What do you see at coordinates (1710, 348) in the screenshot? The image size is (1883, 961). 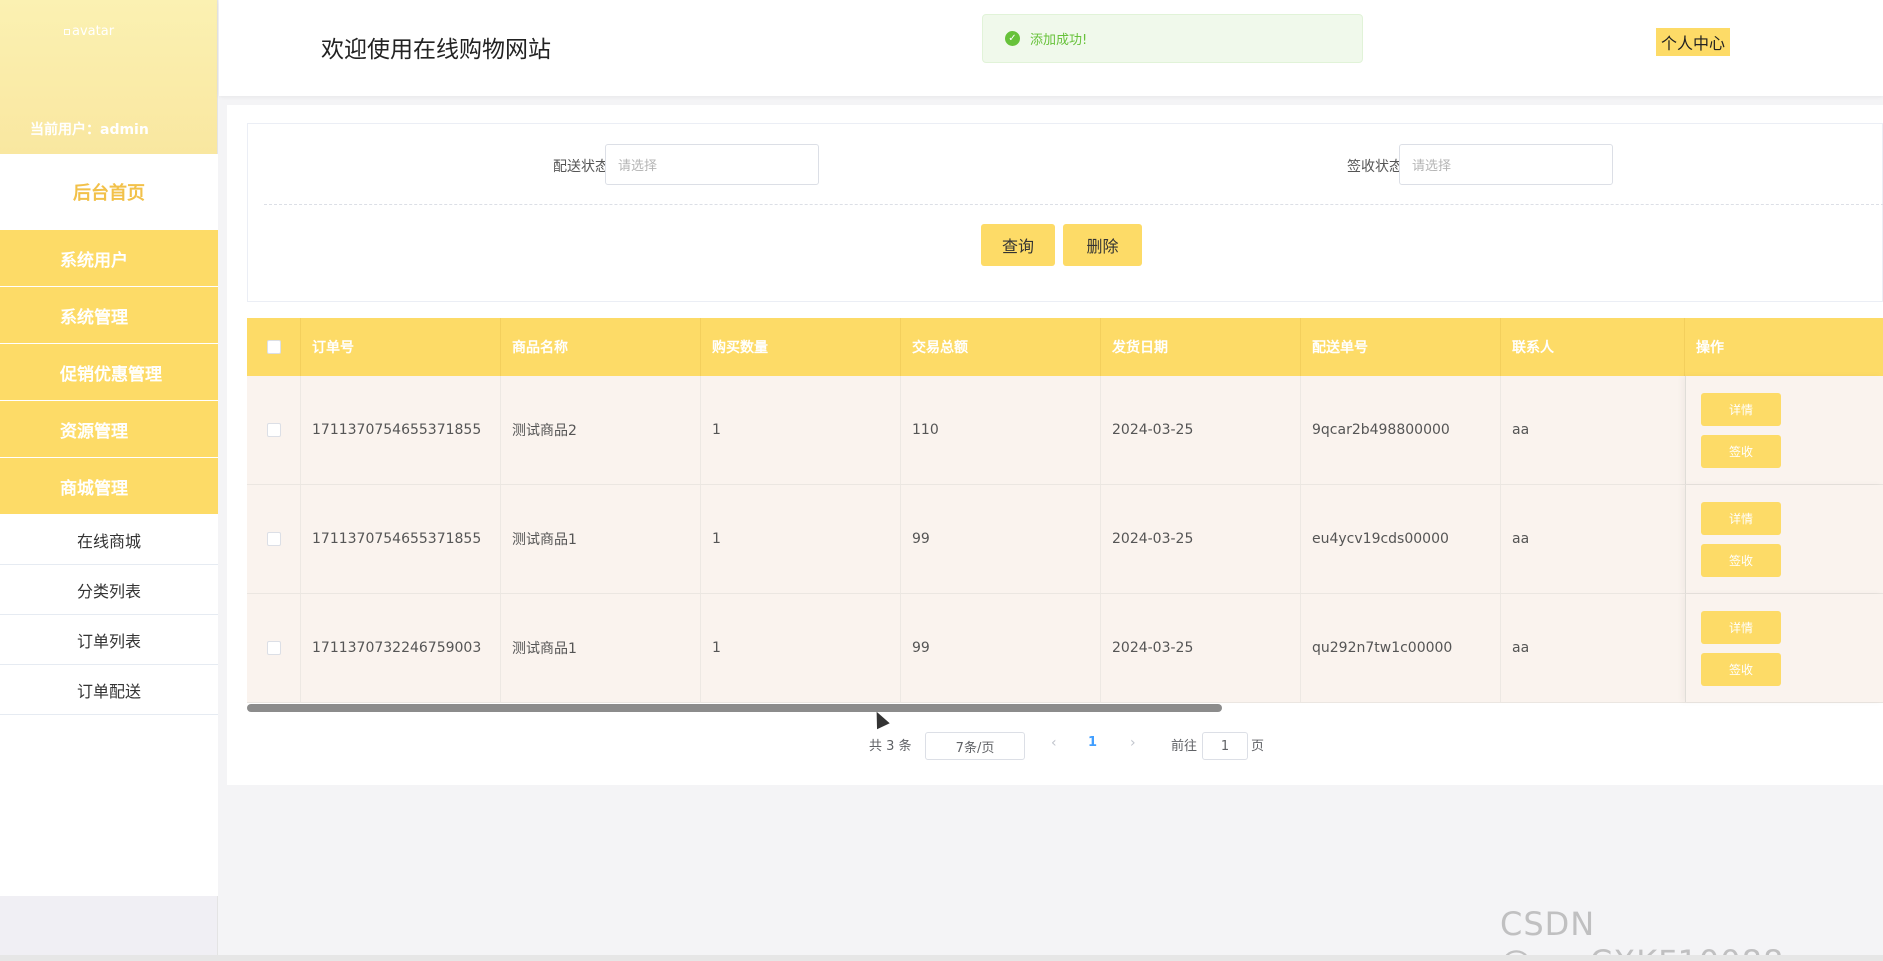 I see `column-header-actions: 操作` at bounding box center [1710, 348].